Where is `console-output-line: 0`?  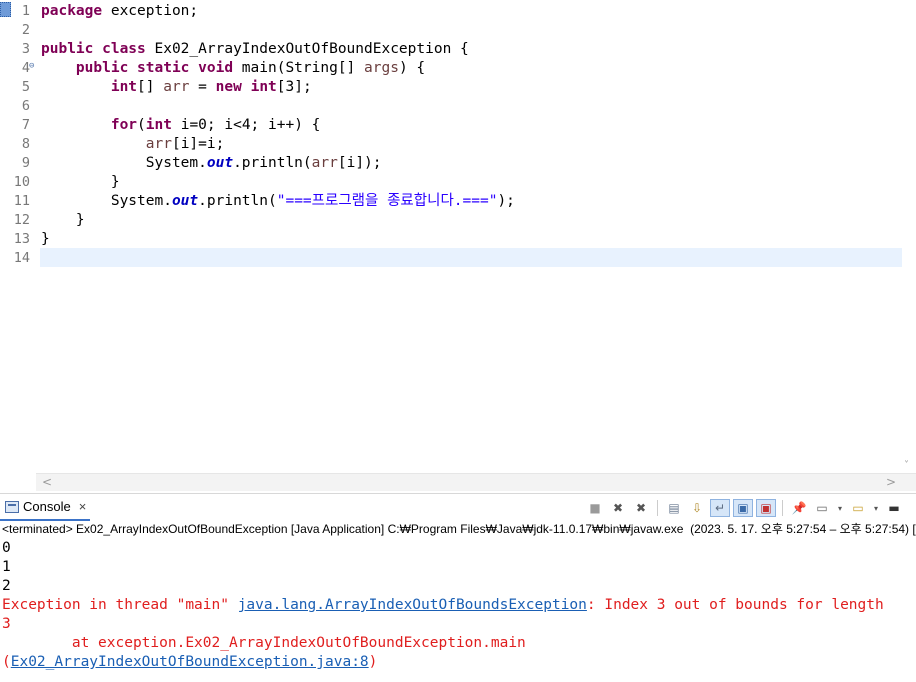 console-output-line: 0 is located at coordinates (6, 548).